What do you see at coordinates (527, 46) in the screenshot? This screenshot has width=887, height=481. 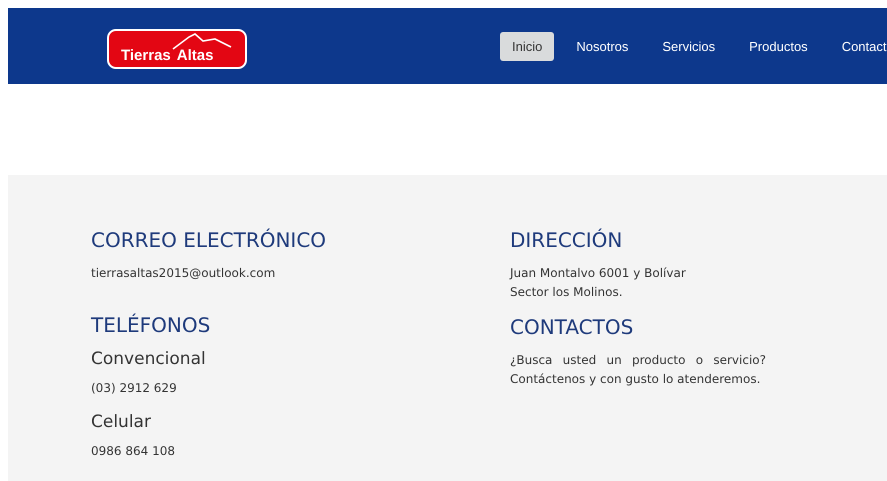 I see `nav-link: Inicio` at bounding box center [527, 46].